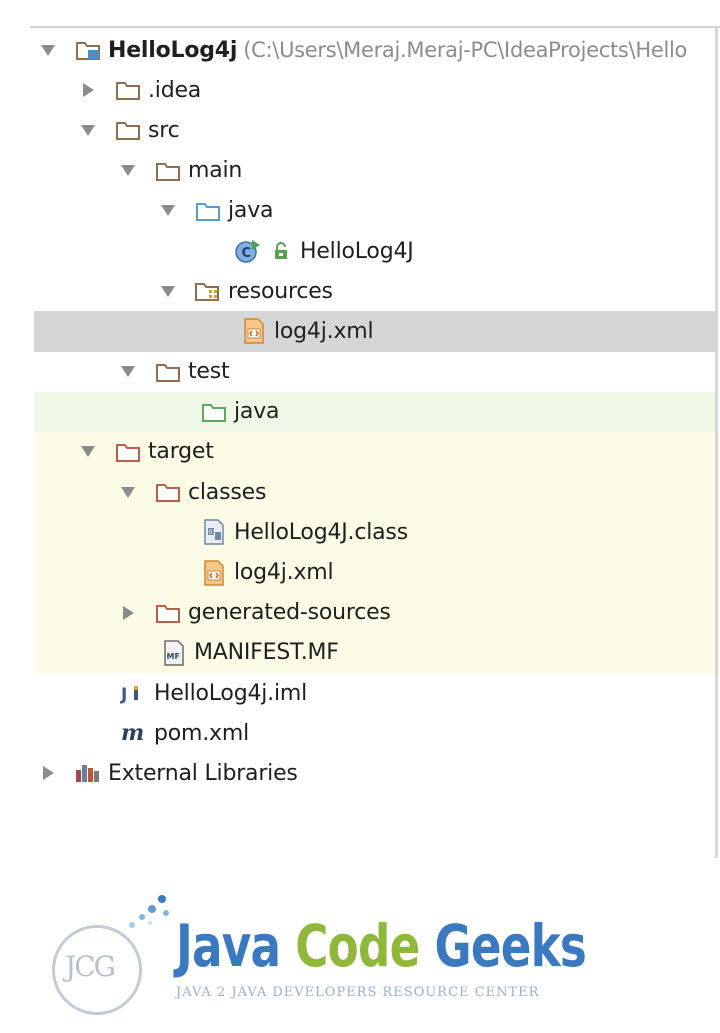  I want to click on tree-node-label: HelloLog4J, so click(357, 251).